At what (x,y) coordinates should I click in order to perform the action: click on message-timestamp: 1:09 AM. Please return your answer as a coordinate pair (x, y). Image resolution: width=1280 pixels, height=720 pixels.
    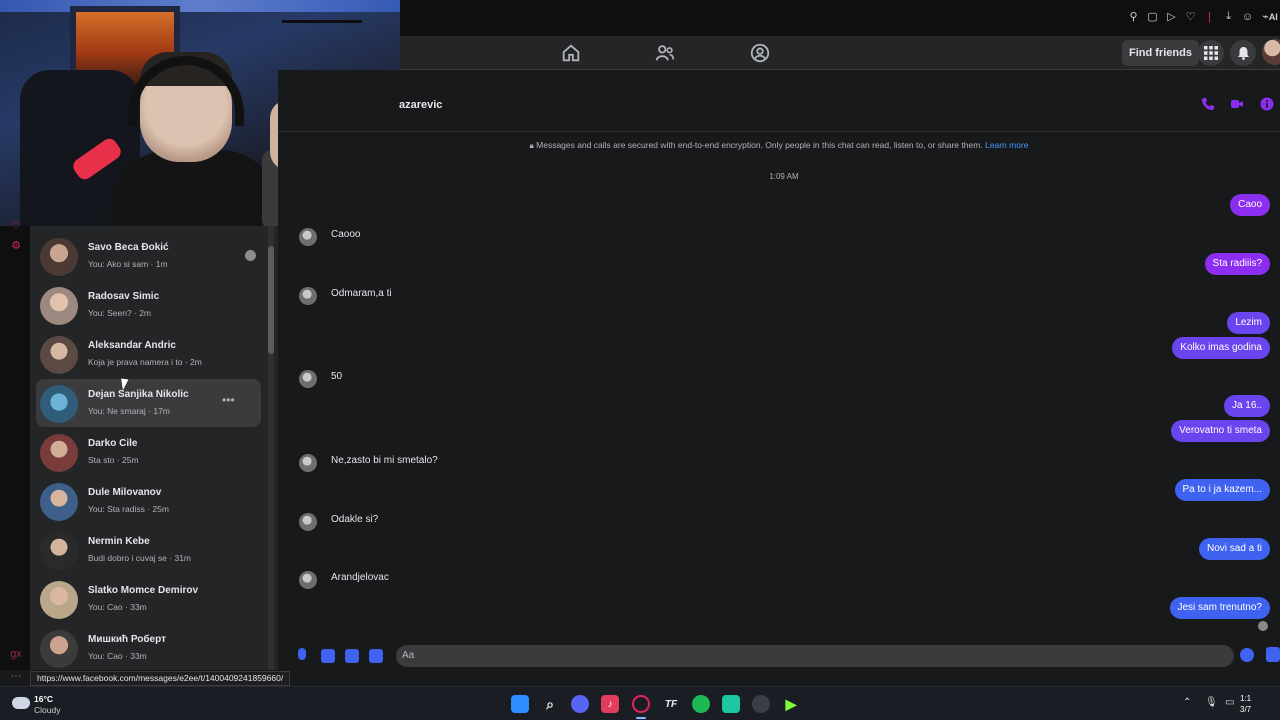
    Looking at the image, I should click on (784, 176).